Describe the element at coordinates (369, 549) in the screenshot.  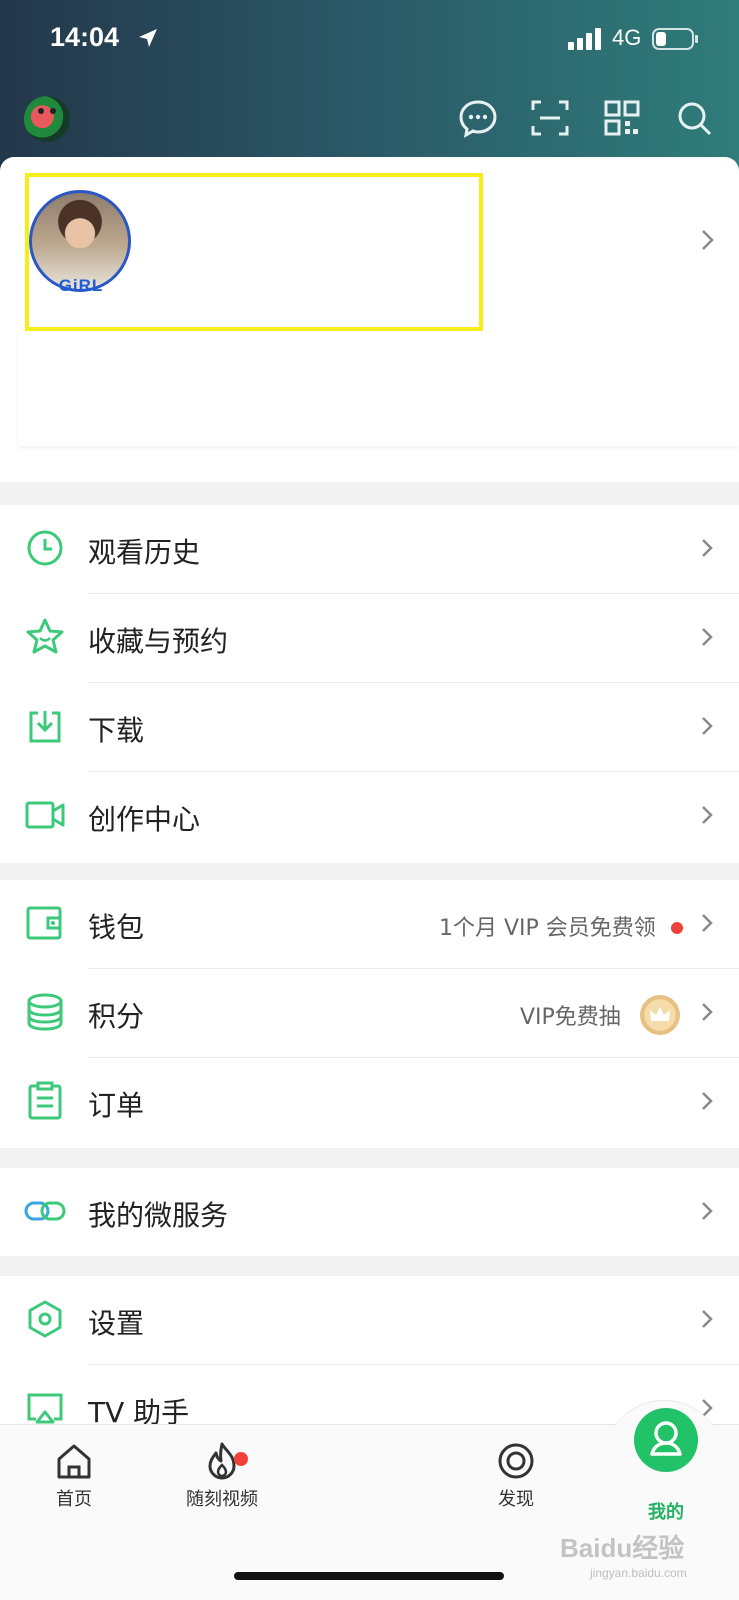
I see `menu-item-watch-history: 观看历史` at that location.